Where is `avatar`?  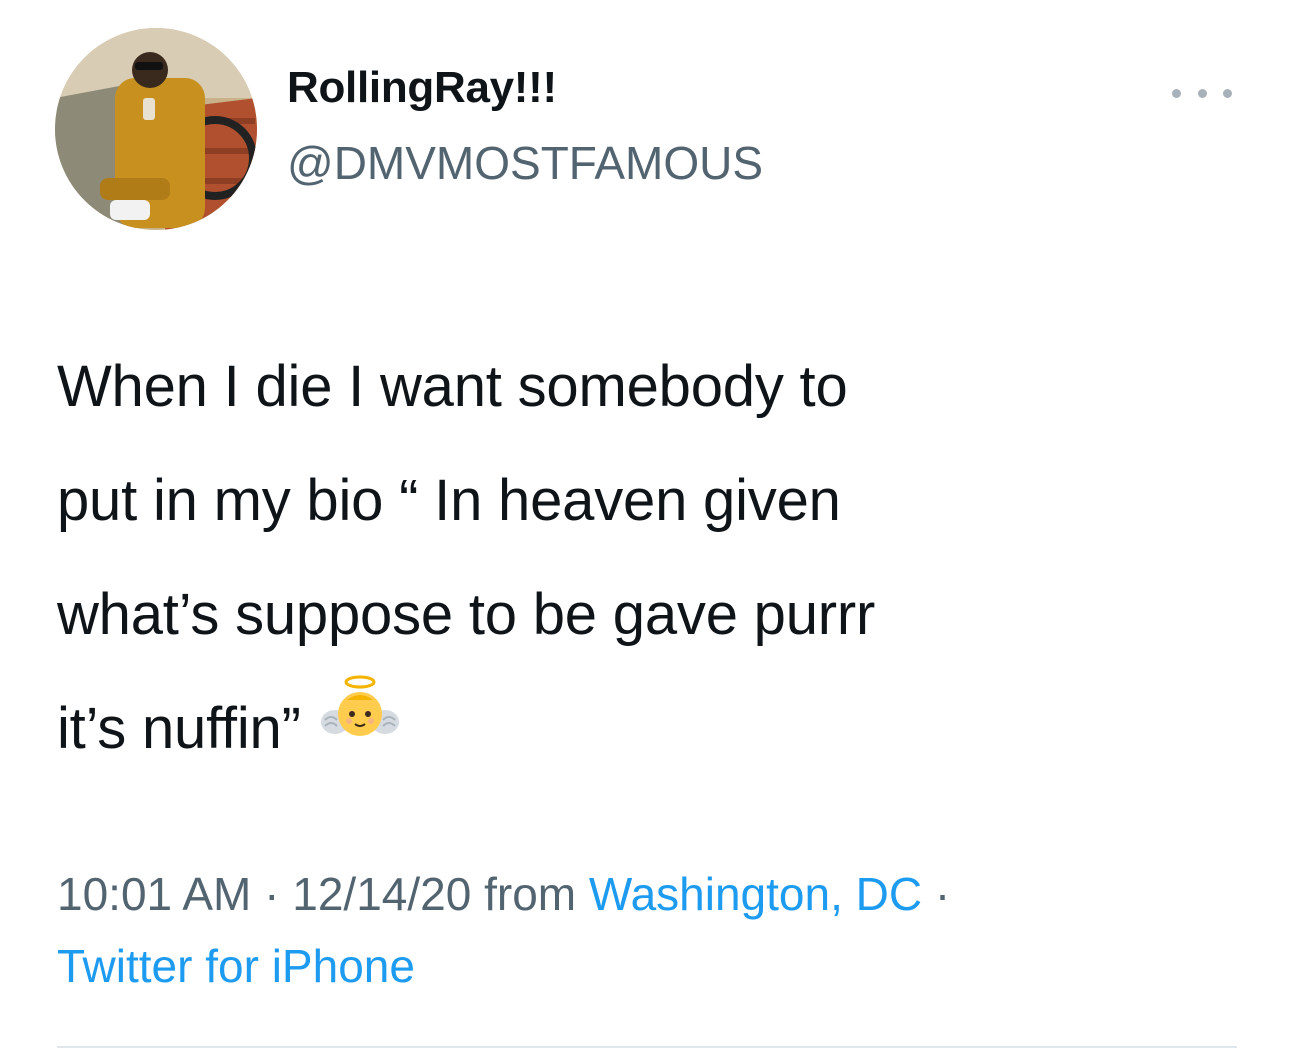 avatar is located at coordinates (156, 129).